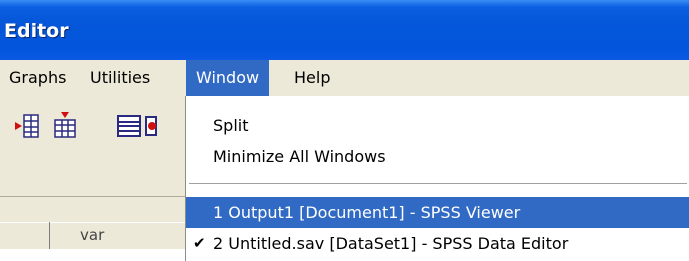  I want to click on split-file-icon, so click(129, 126).